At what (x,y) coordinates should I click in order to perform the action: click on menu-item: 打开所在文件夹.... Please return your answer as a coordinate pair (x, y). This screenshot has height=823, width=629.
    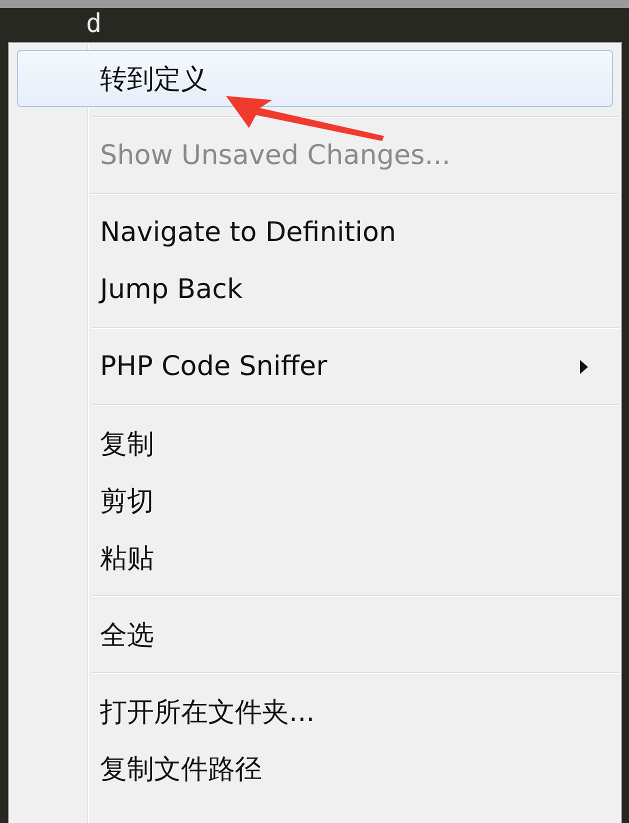
    Looking at the image, I should click on (315, 711).